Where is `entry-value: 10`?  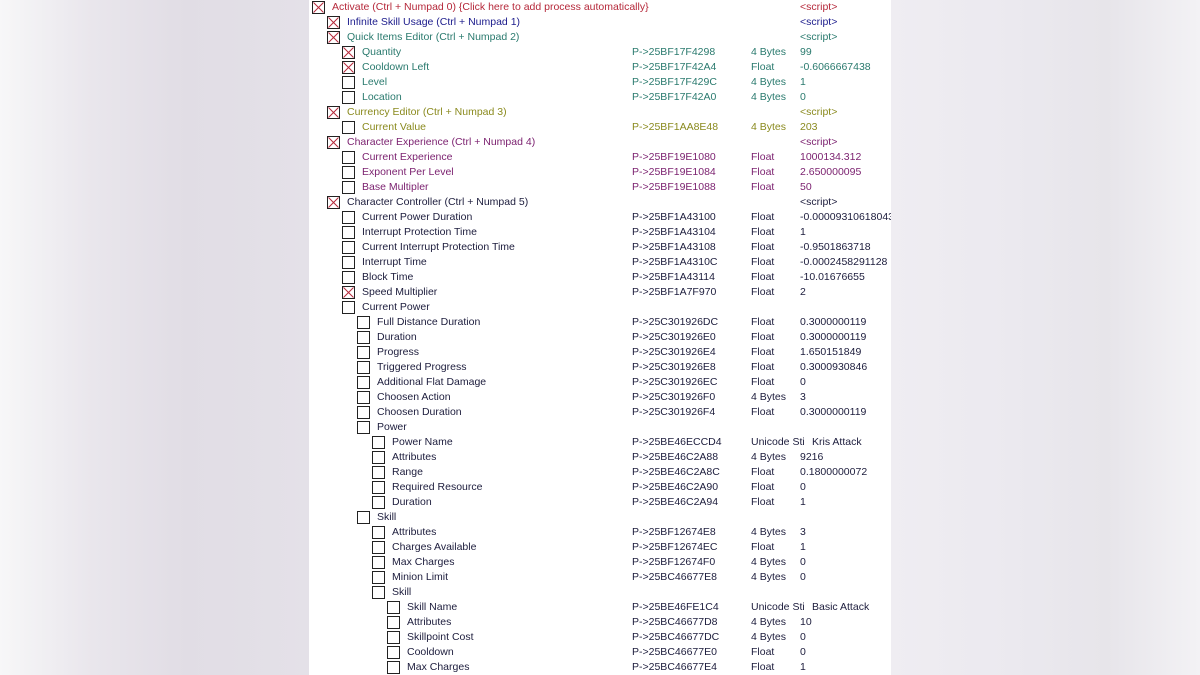
entry-value: 10 is located at coordinates (806, 622).